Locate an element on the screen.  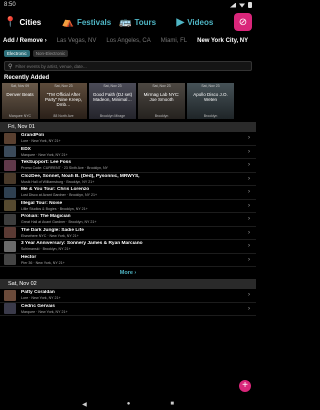
recent-card-venue: Marquee NYC is located at coordinates (20, 116).